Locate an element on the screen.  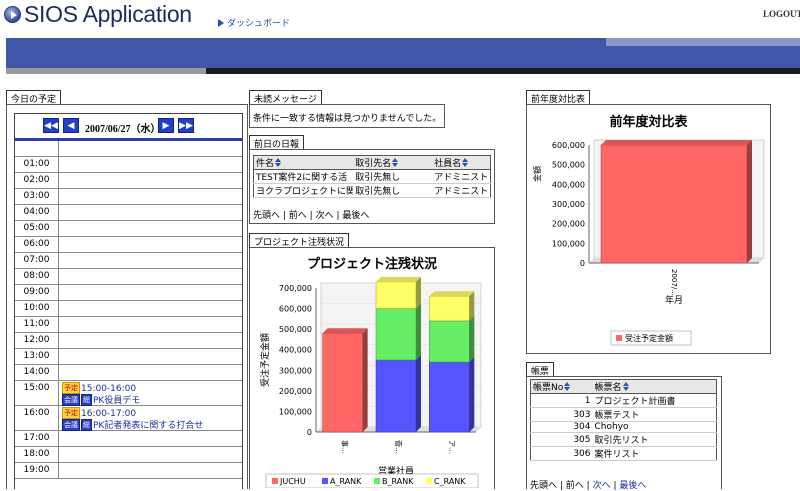
bar-juchu-side is located at coordinates (365, 380).